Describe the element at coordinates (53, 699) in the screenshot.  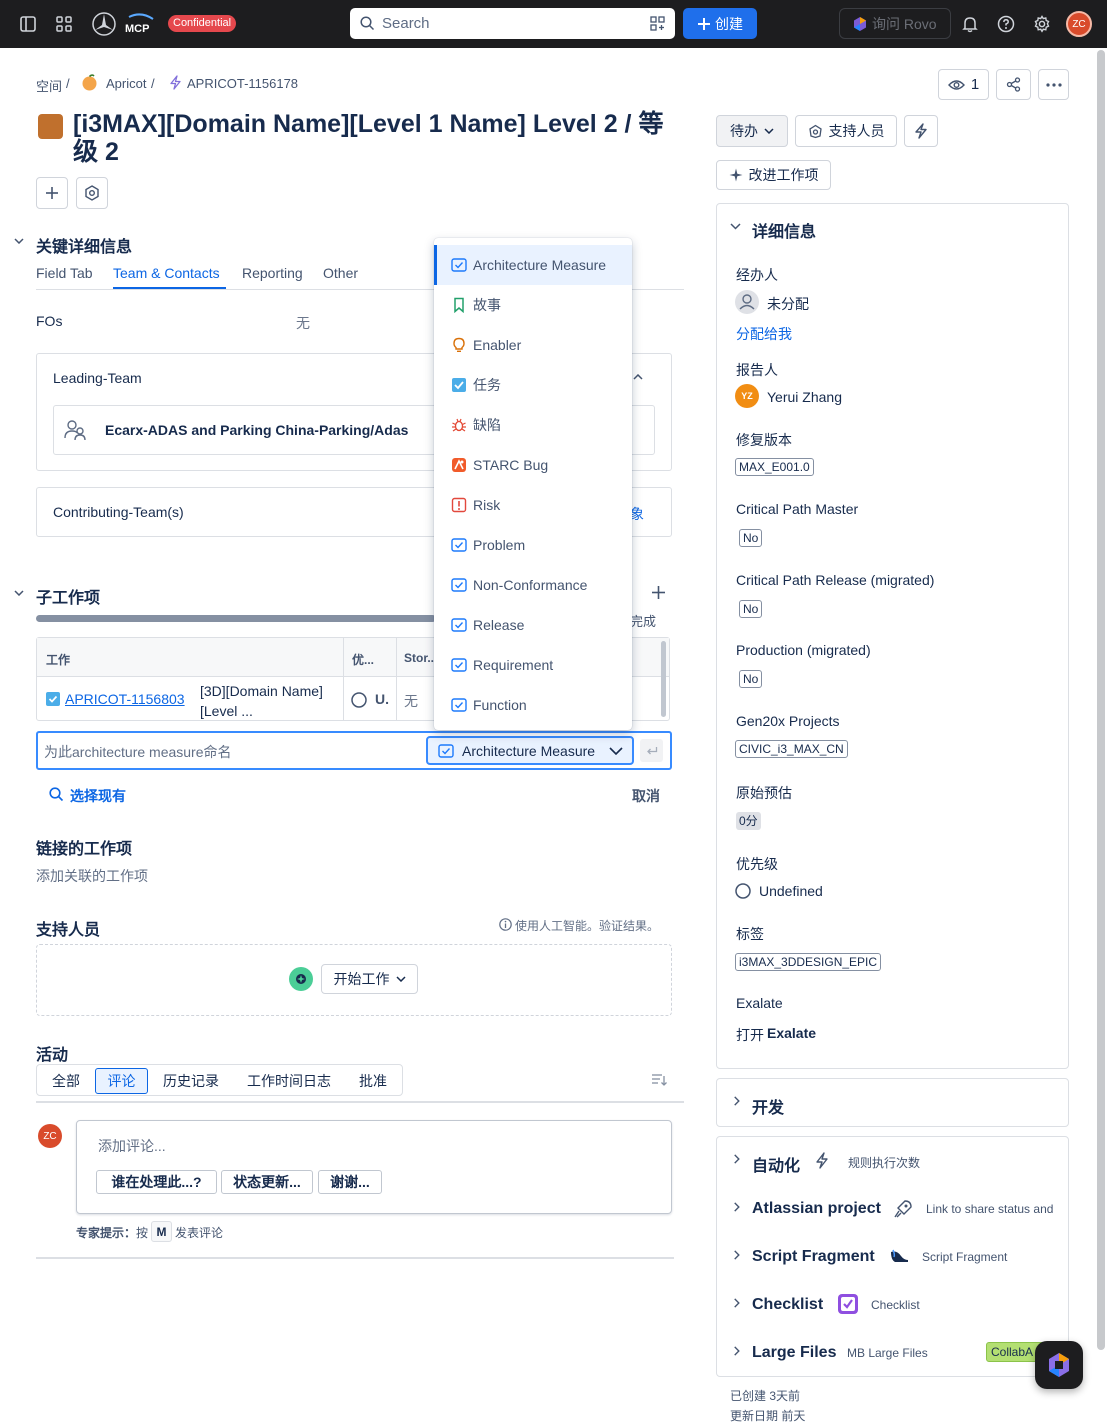
I see `task-checkbox-icon` at that location.